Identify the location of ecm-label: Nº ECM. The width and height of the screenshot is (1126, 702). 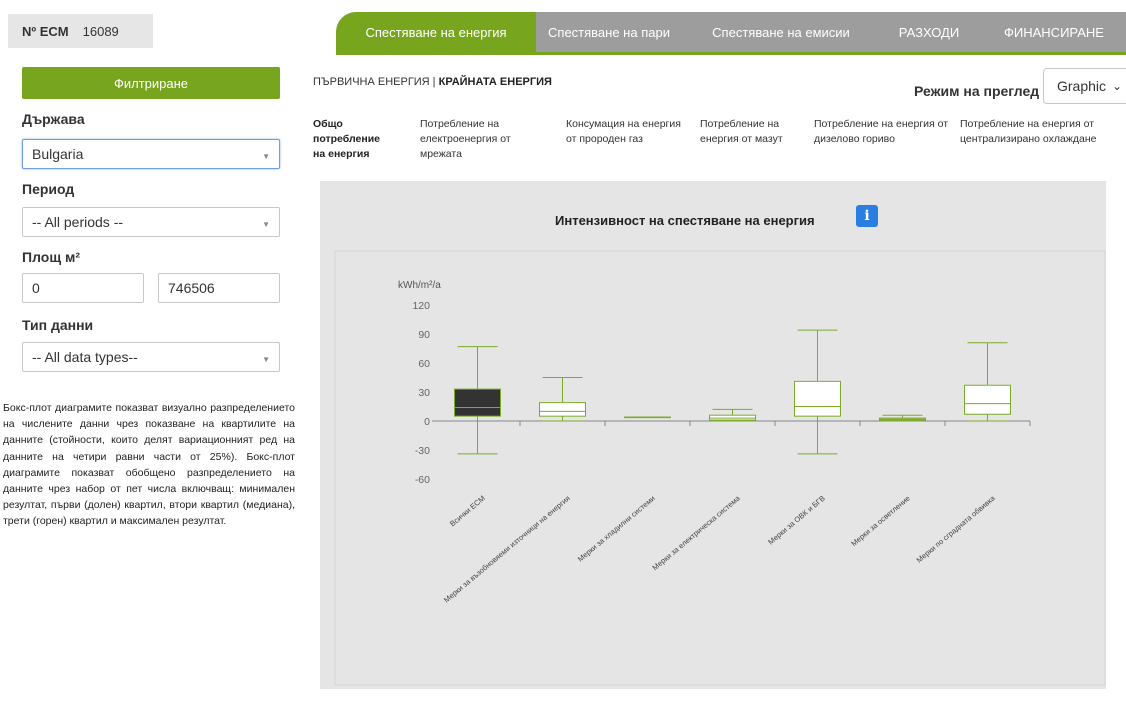
(45, 31).